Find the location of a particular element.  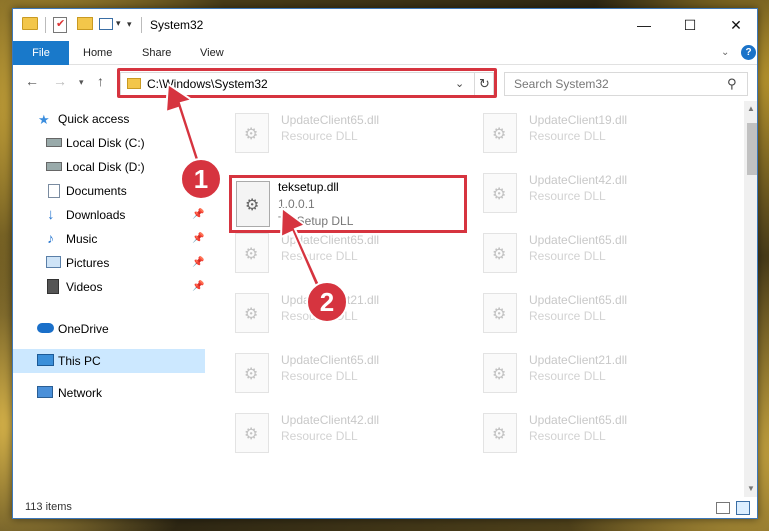

back-button: ← is located at coordinates (32, 81).